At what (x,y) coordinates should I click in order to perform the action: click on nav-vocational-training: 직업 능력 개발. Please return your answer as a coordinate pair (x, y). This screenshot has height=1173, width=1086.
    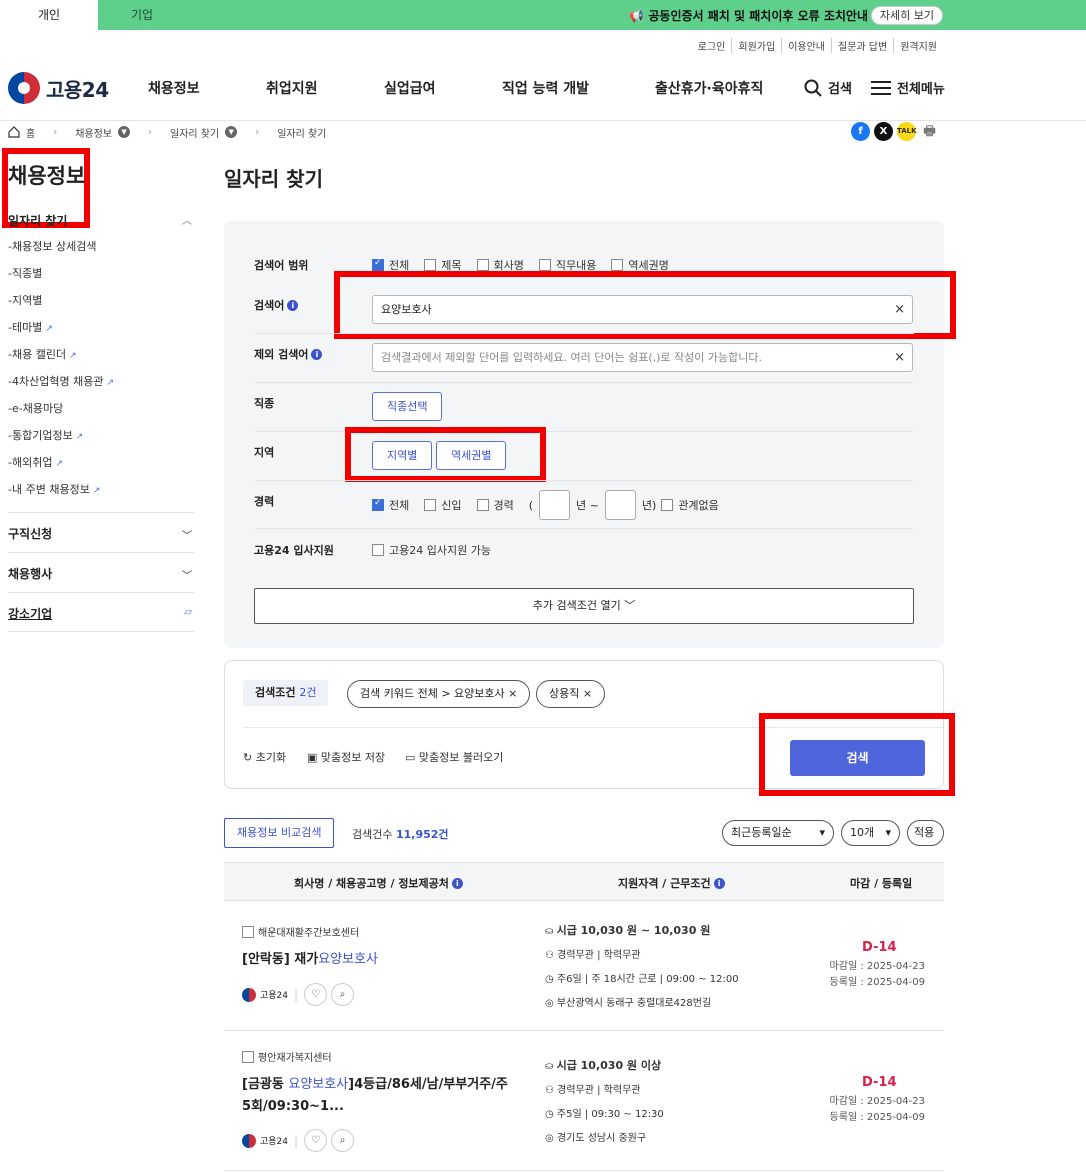
    Looking at the image, I should click on (545, 88).